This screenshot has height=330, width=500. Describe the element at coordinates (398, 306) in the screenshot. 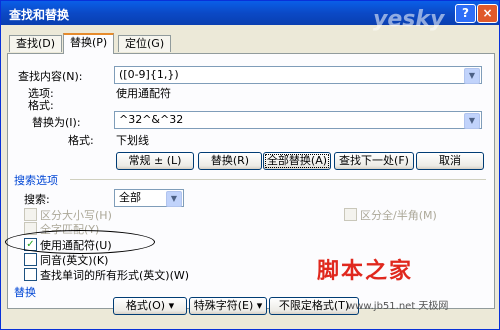

I see `url-watermark: www.jb51.net 天极网` at that location.